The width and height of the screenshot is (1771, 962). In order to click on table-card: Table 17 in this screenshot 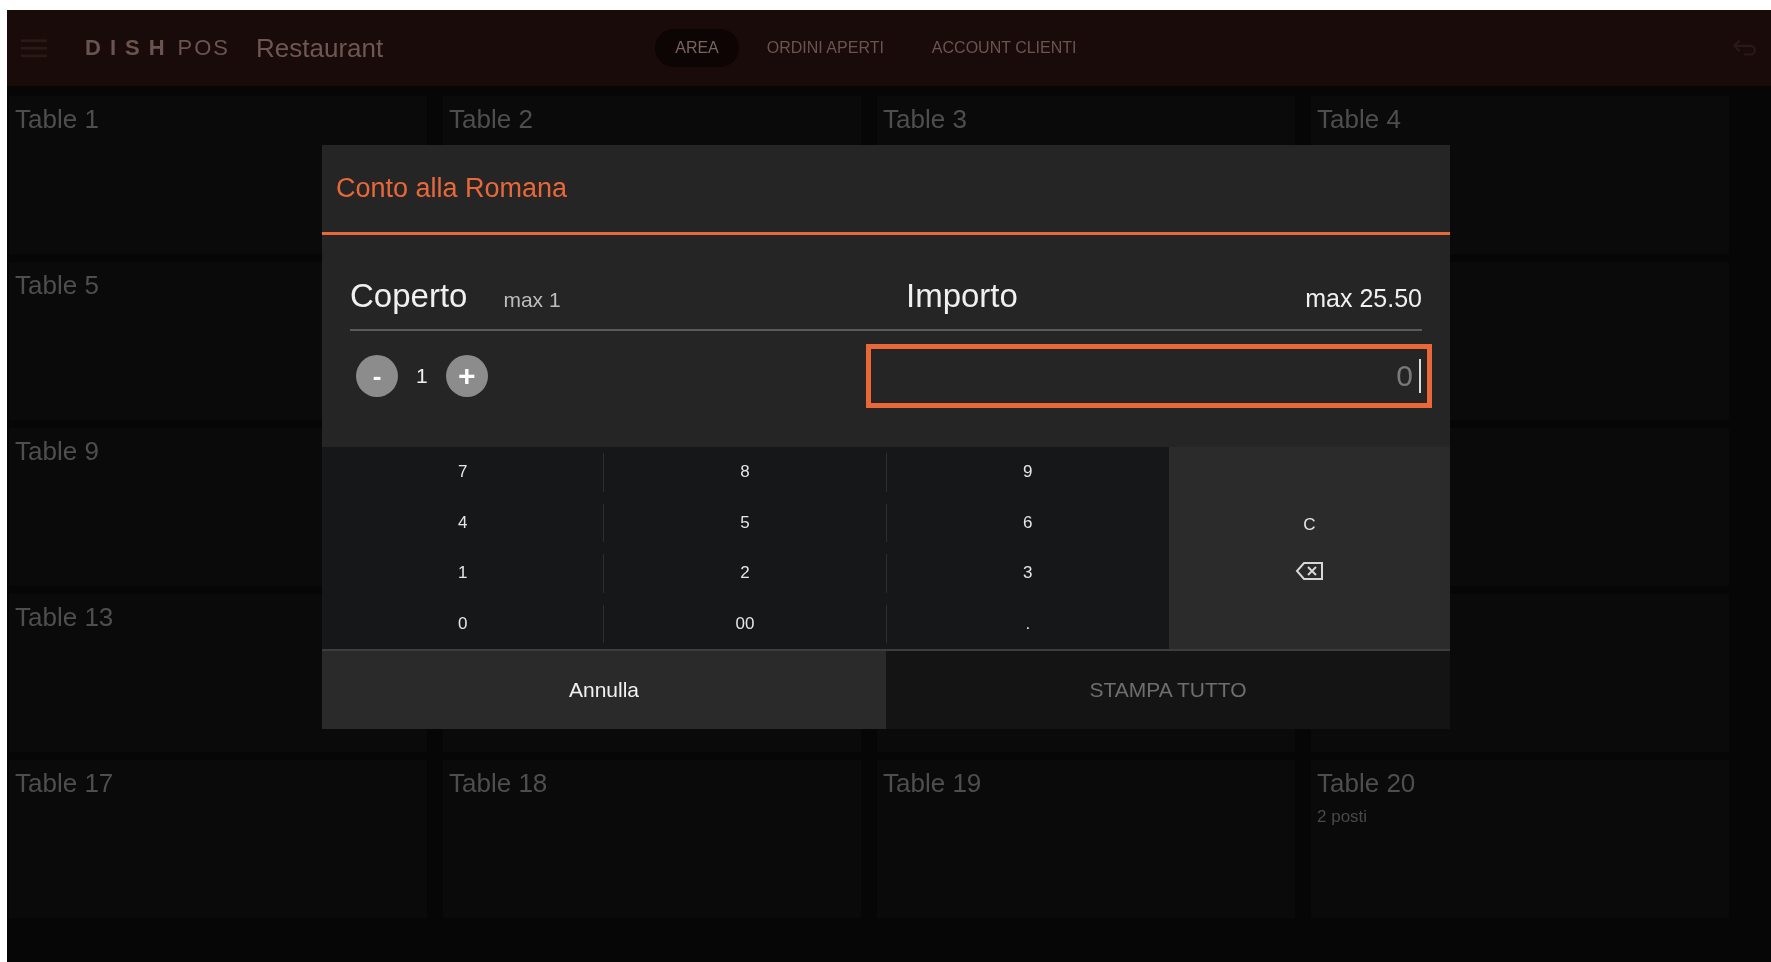, I will do `click(218, 839)`.